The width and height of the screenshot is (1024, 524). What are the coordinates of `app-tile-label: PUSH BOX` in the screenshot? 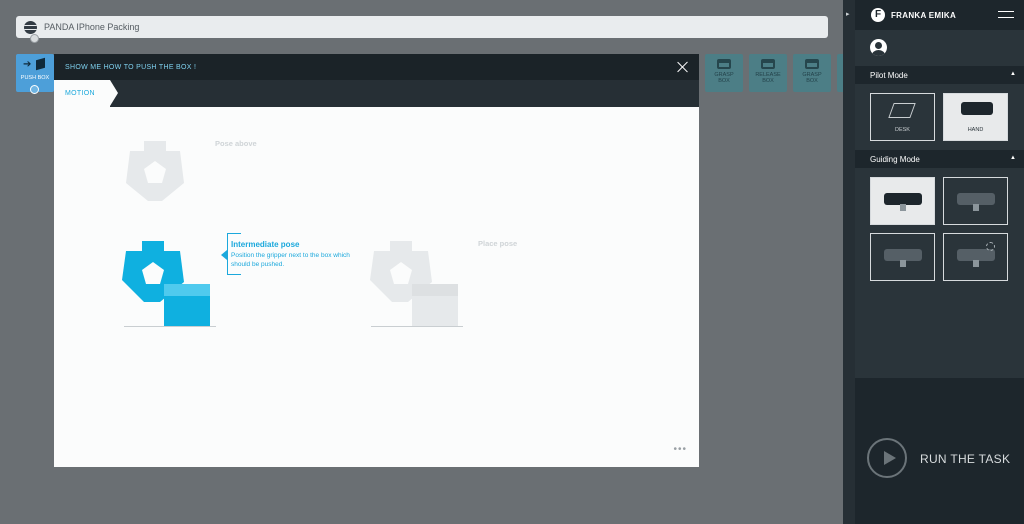 It's located at (35, 78).